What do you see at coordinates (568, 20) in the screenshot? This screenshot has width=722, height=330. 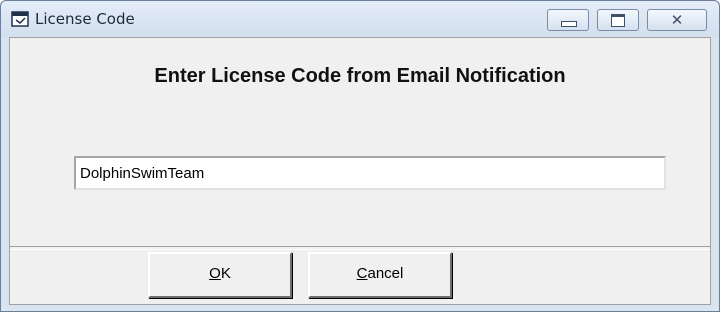 I see `minimize-button` at bounding box center [568, 20].